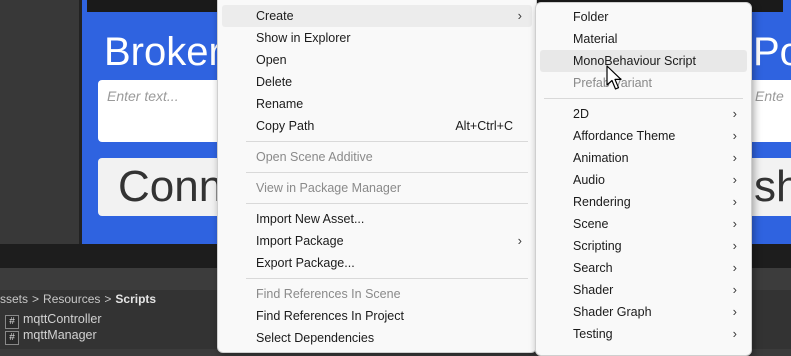  What do you see at coordinates (171, 186) in the screenshot?
I see `connect-button-label: Conn` at bounding box center [171, 186].